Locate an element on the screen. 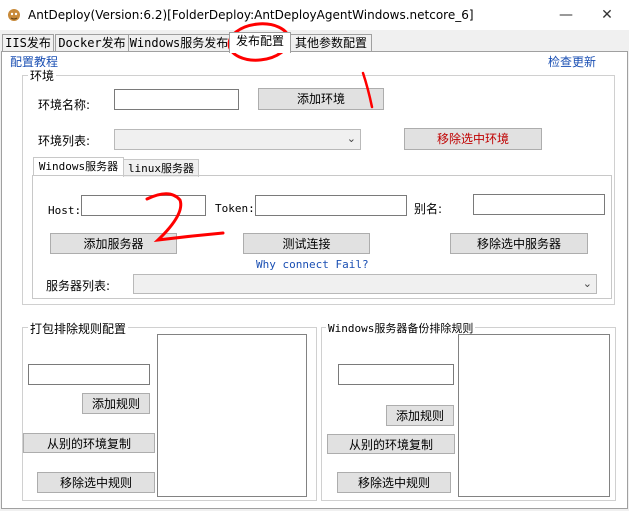 The height and width of the screenshot is (511, 629). annotation-one-mark is located at coordinates (367, 90).